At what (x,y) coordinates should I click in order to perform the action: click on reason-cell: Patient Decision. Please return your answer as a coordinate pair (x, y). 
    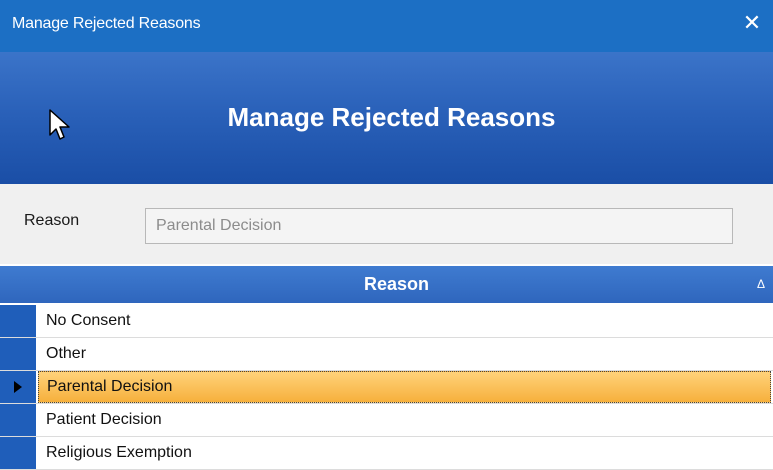
    Looking at the image, I should click on (405, 420).